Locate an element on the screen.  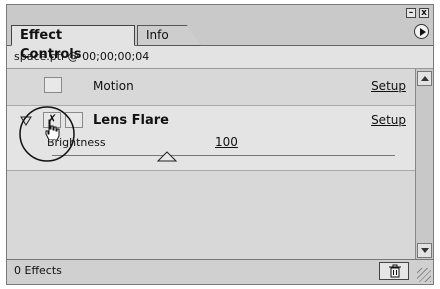
effect-name: Motion is located at coordinates (113, 86).